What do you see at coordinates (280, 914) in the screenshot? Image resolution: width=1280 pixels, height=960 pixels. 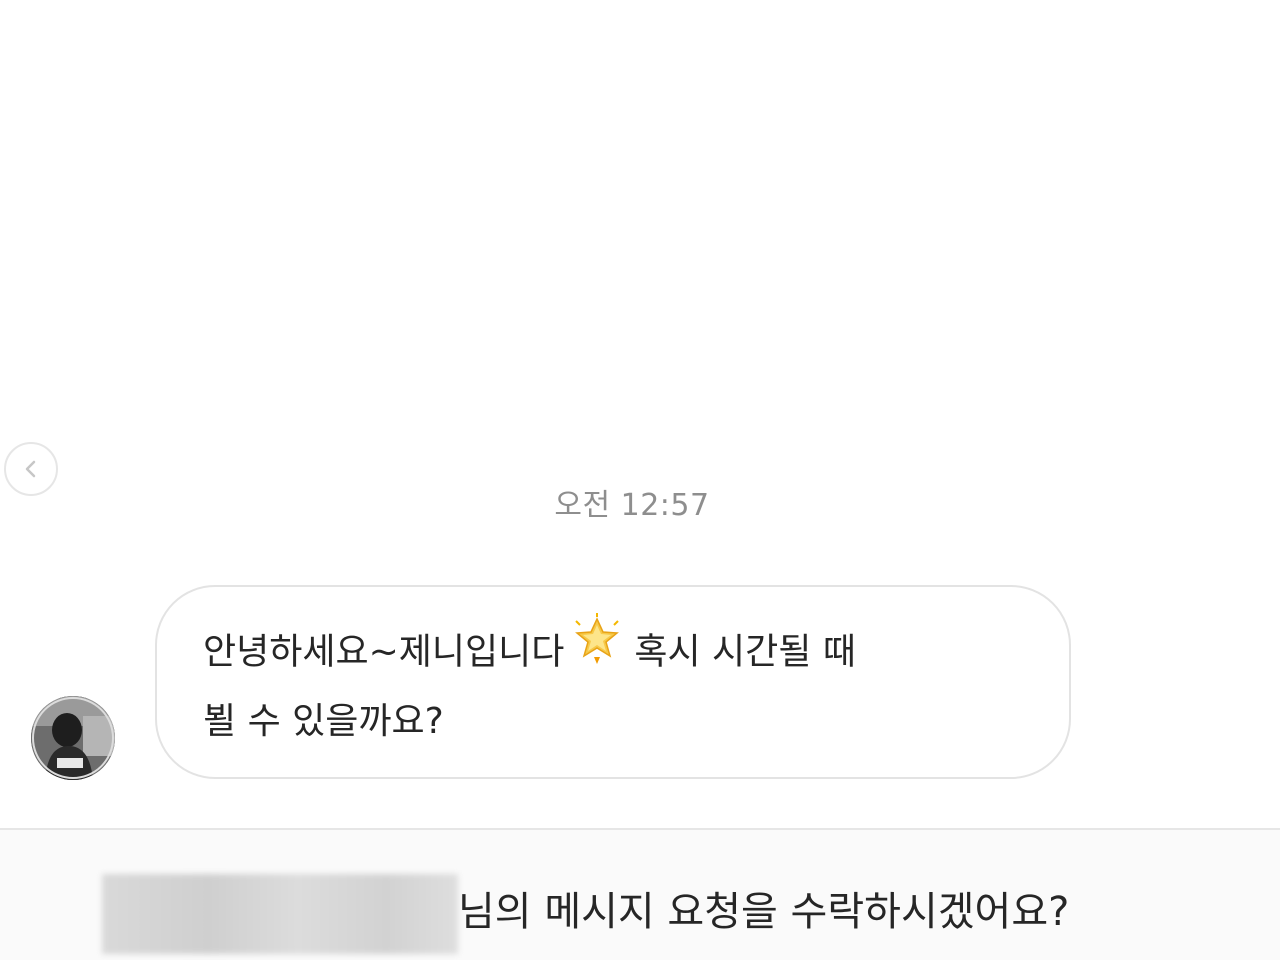 I see `blurred-username` at bounding box center [280, 914].